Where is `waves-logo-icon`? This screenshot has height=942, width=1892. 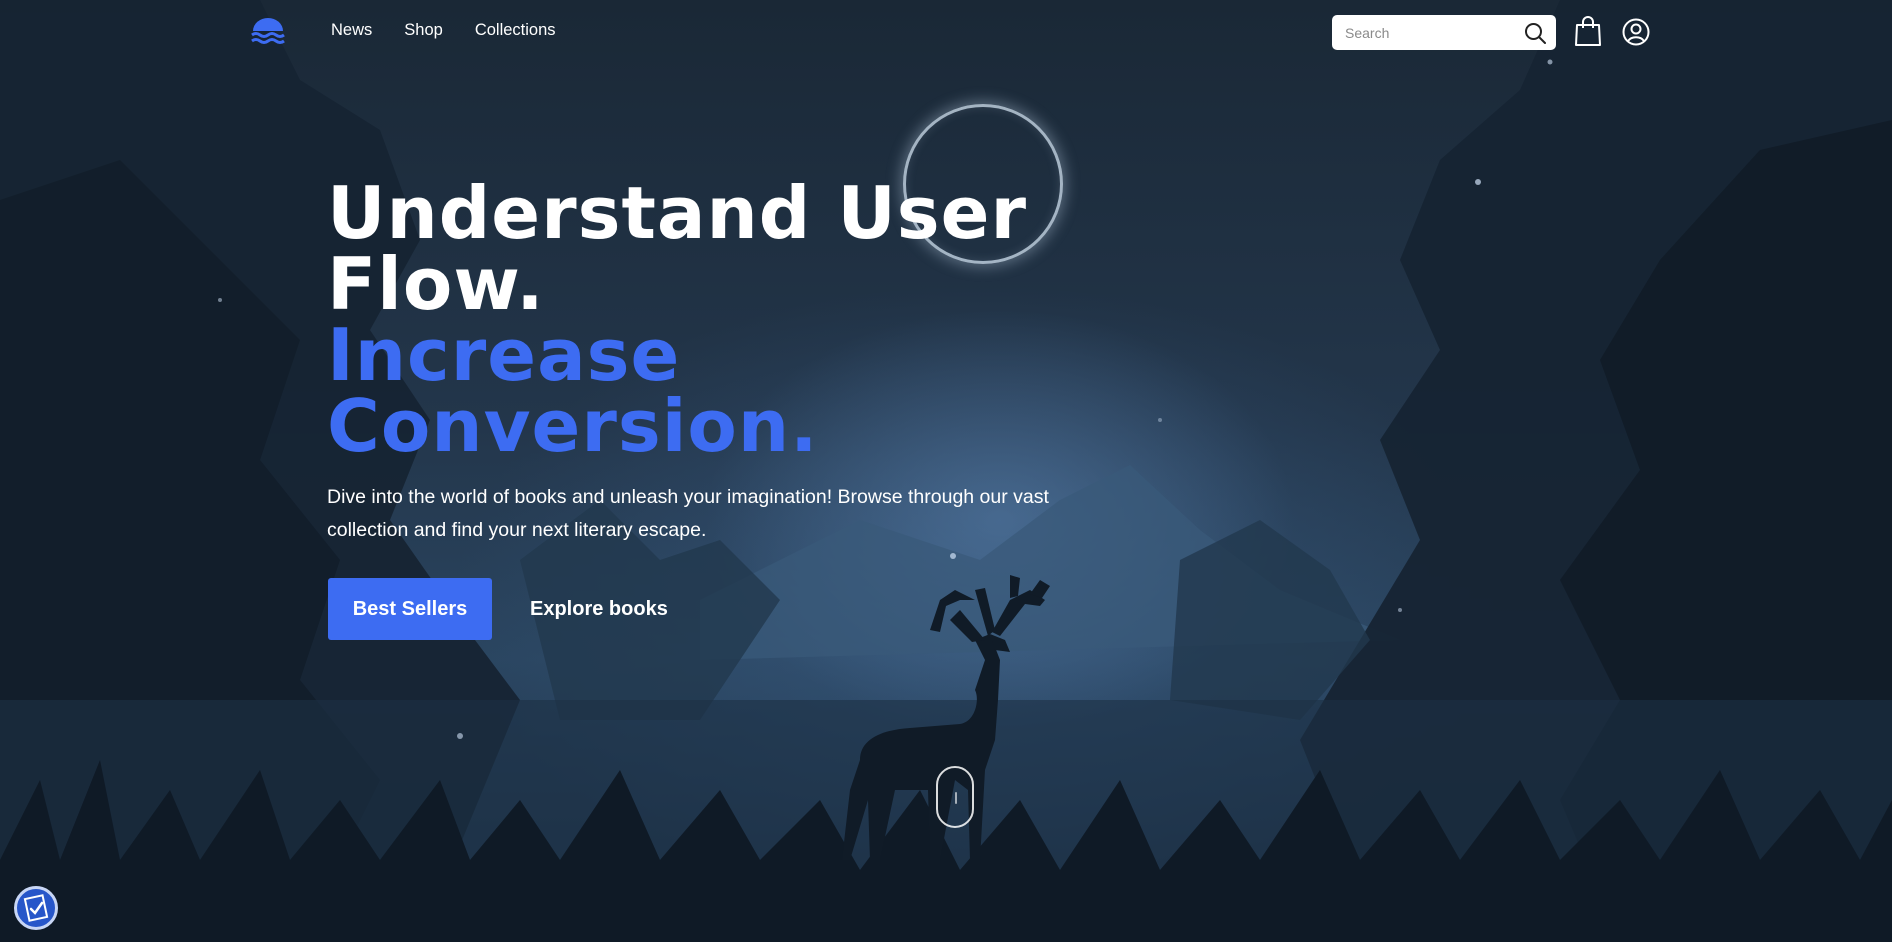
waves-logo-icon is located at coordinates (268, 32).